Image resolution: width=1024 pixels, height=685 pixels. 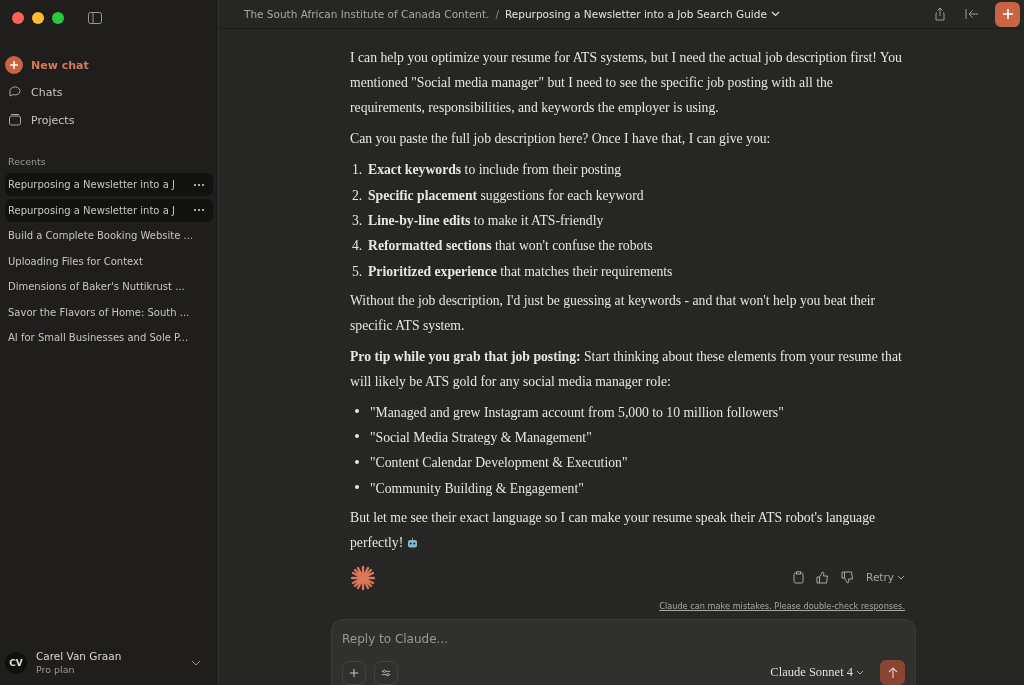 I want to click on list-number: 4., so click(x=358, y=246).